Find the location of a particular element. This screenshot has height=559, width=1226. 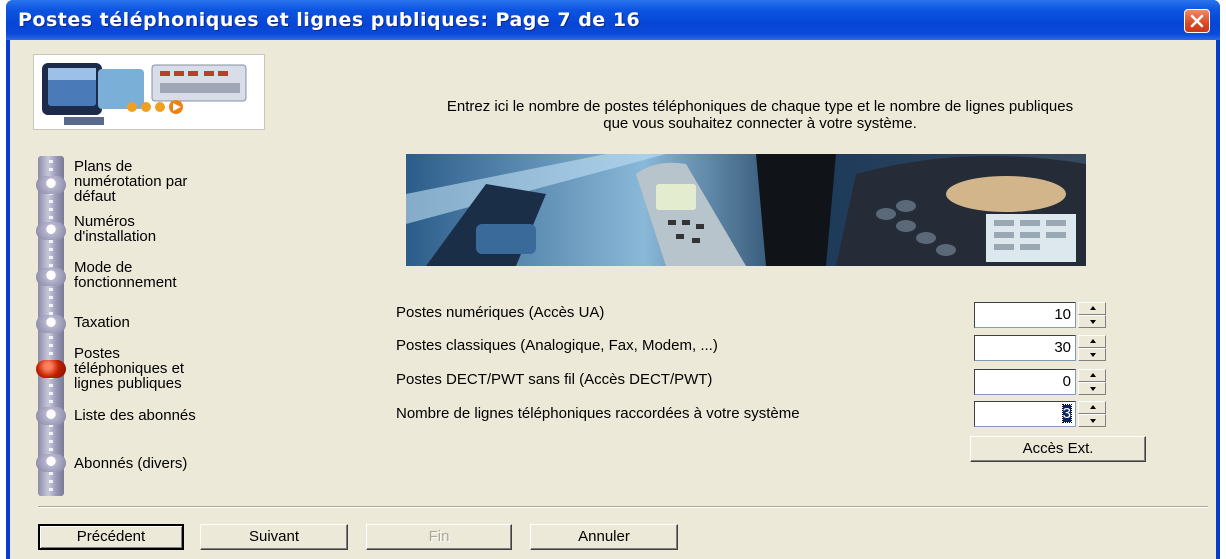

fin-button: Fin is located at coordinates (439, 537).